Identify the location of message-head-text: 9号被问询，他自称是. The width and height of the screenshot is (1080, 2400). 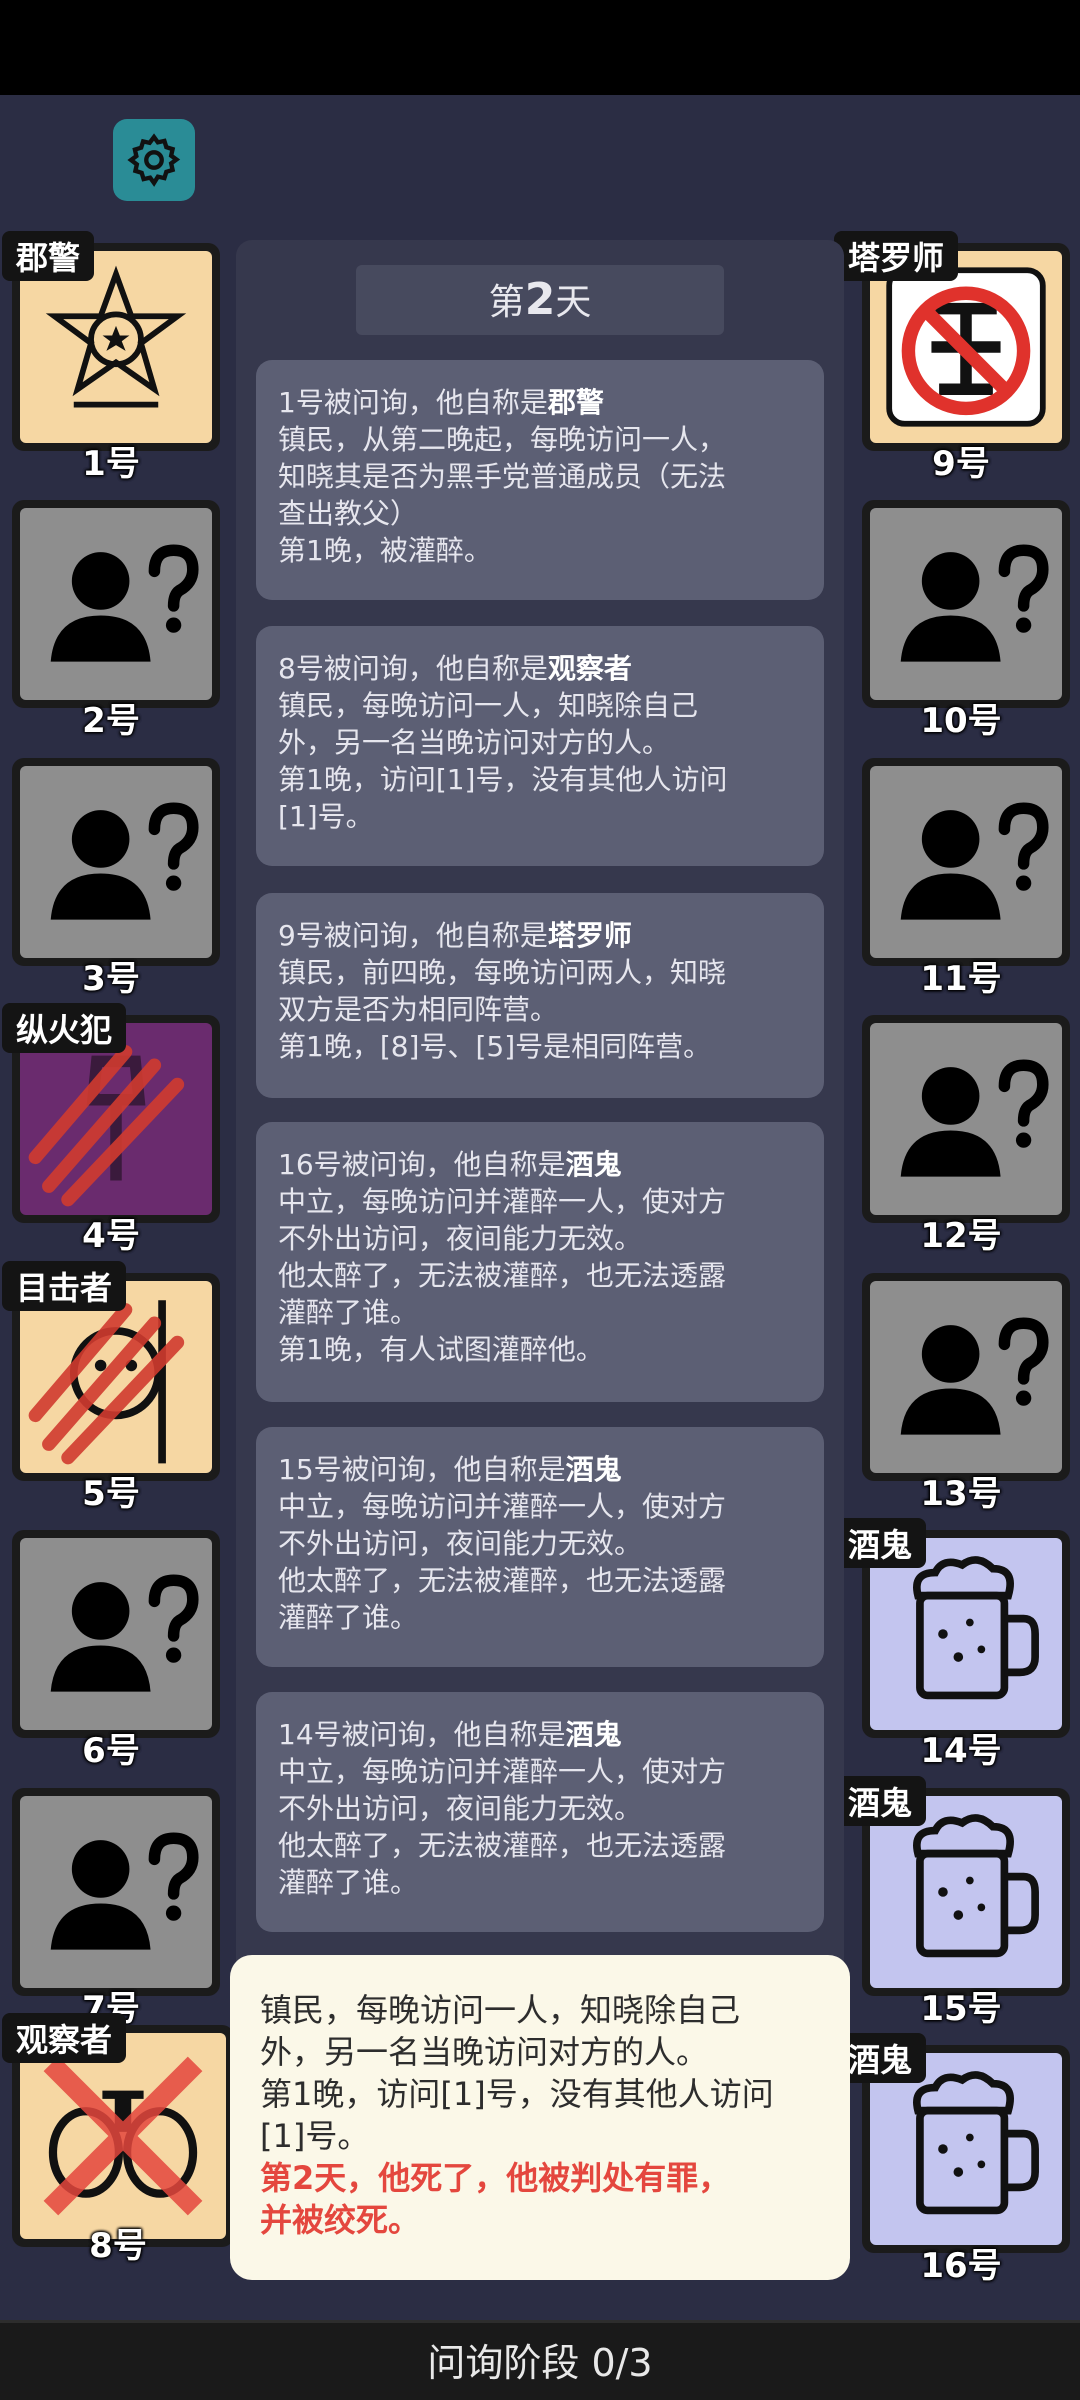
(413, 935).